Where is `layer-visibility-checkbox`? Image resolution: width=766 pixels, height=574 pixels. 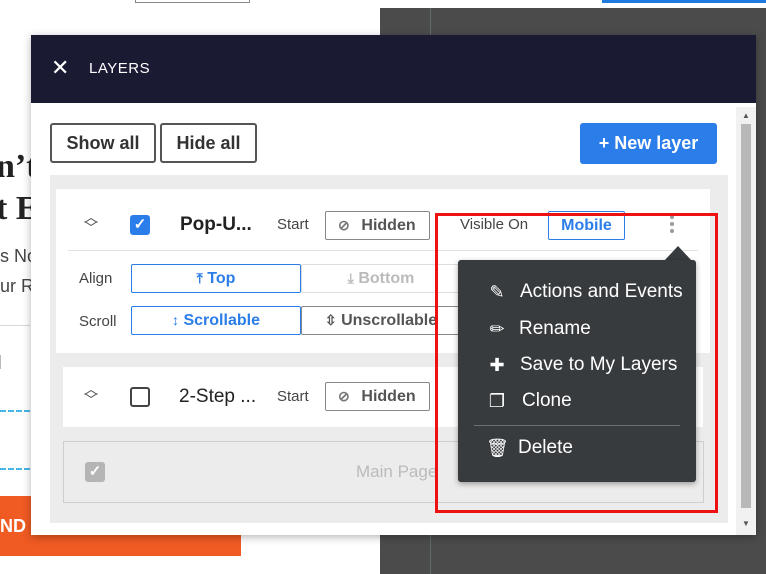
layer-visibility-checkbox is located at coordinates (140, 397).